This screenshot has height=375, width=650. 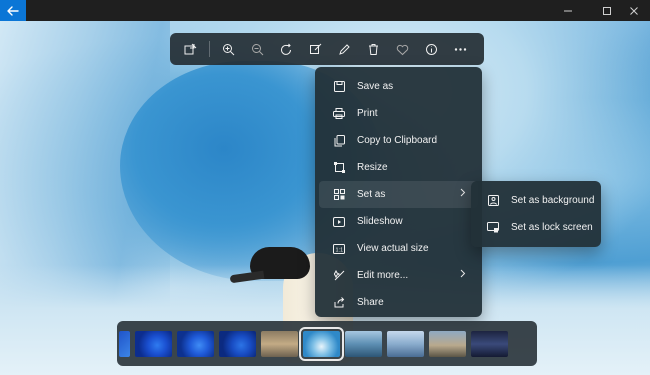 I want to click on title-bar, so click(x=325, y=10).